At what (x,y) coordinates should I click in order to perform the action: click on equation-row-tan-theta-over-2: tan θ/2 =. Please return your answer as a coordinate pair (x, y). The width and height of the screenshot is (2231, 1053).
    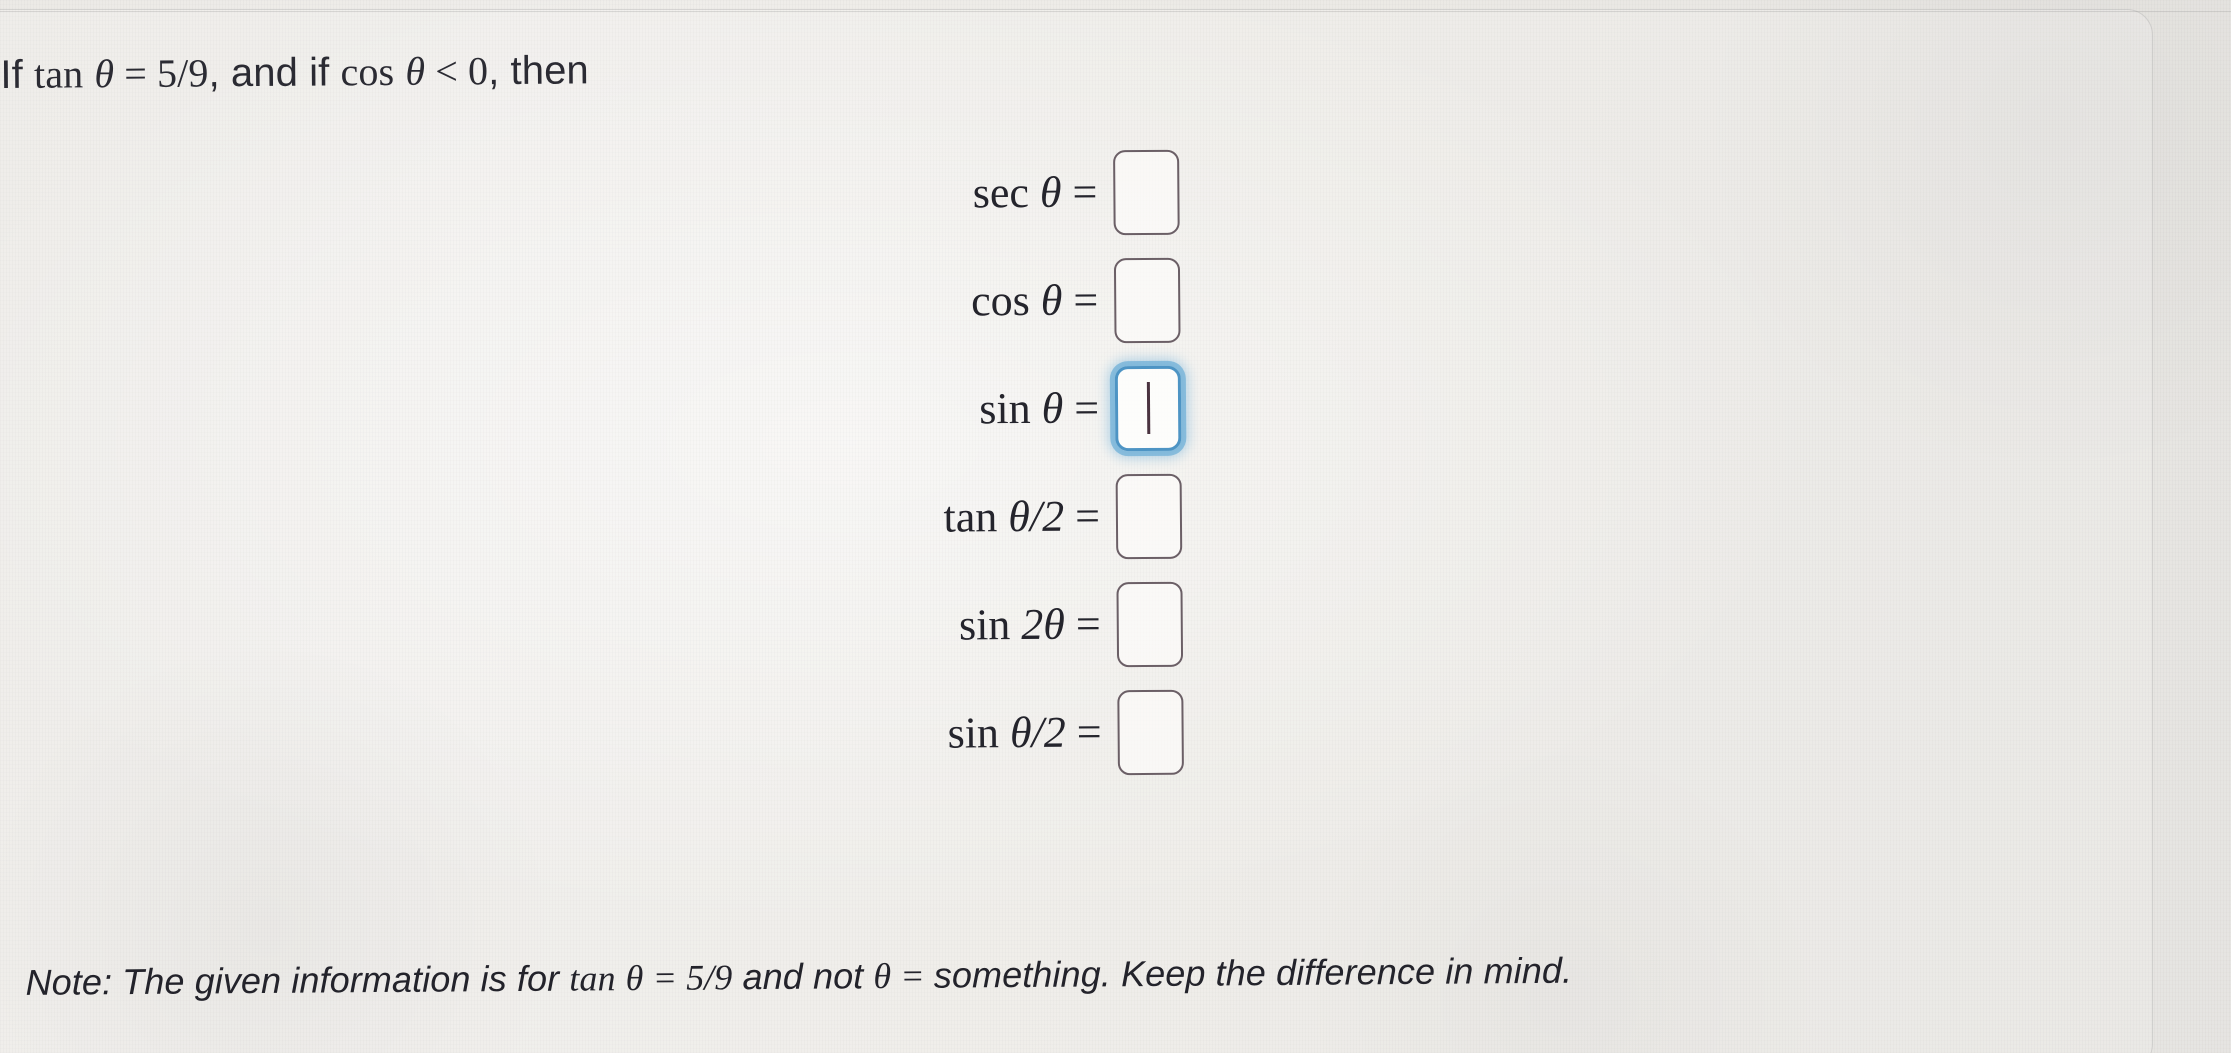
    Looking at the image, I should click on (630, 520).